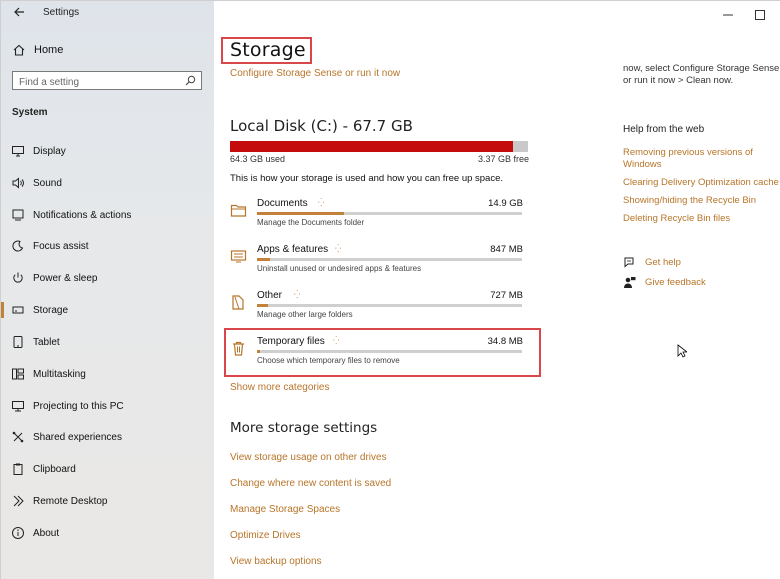 The height and width of the screenshot is (579, 780). Describe the element at coordinates (77, 437) in the screenshot. I see `sidebar-item-label: Shared experiences` at that location.